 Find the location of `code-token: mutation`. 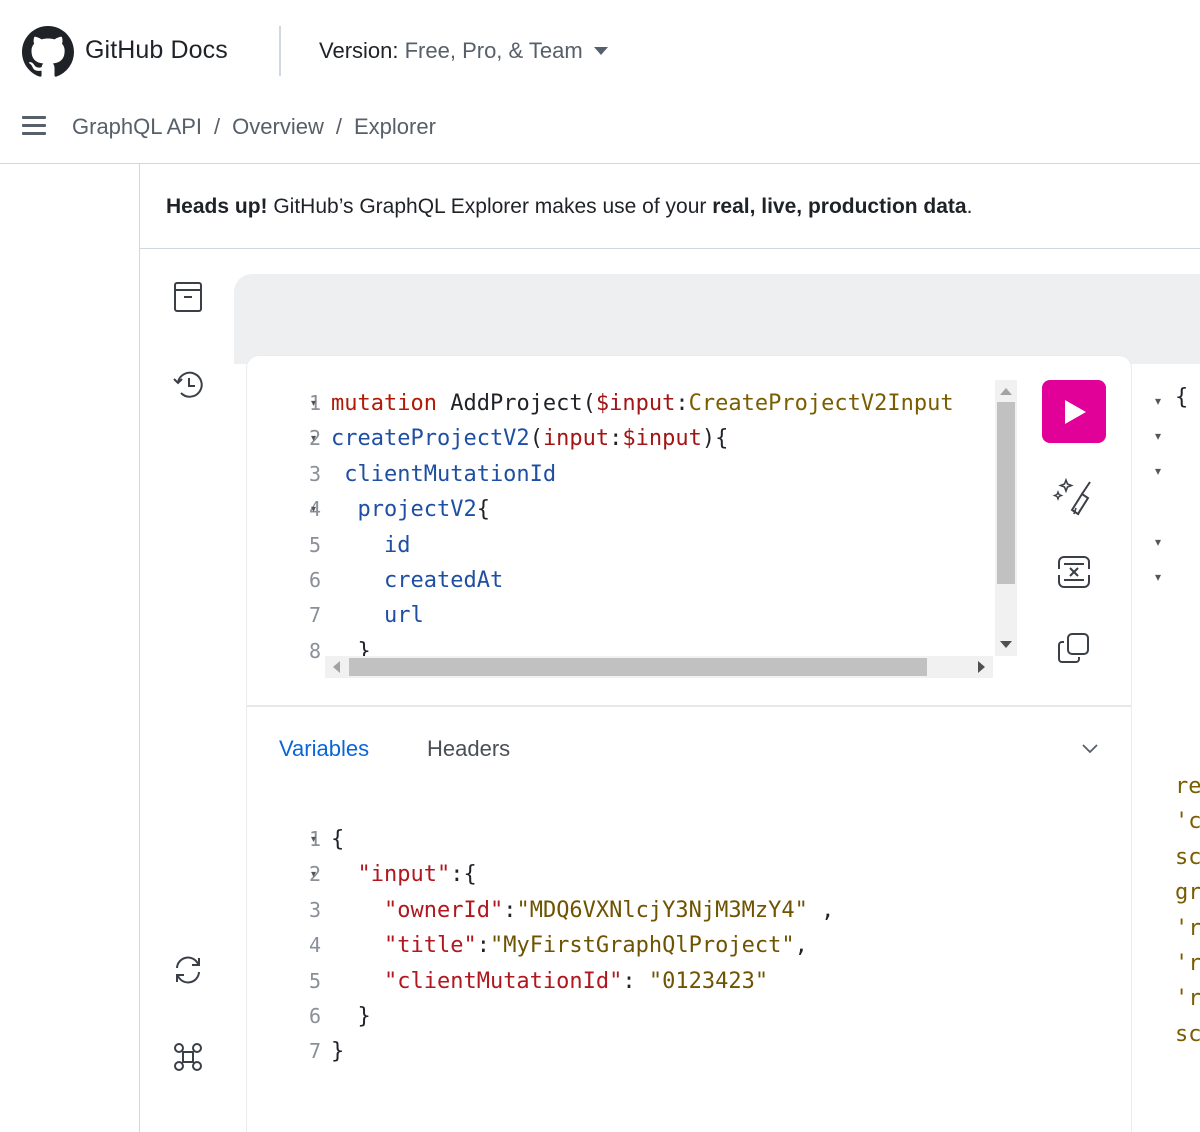

code-token: mutation is located at coordinates (384, 403).